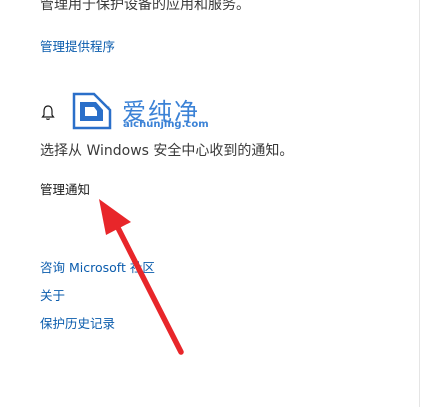 The width and height of the screenshot is (432, 407). What do you see at coordinates (97, 266) in the screenshot?
I see `consult-microsoft-community-link: 咨询 Microsoft 社区` at bounding box center [97, 266].